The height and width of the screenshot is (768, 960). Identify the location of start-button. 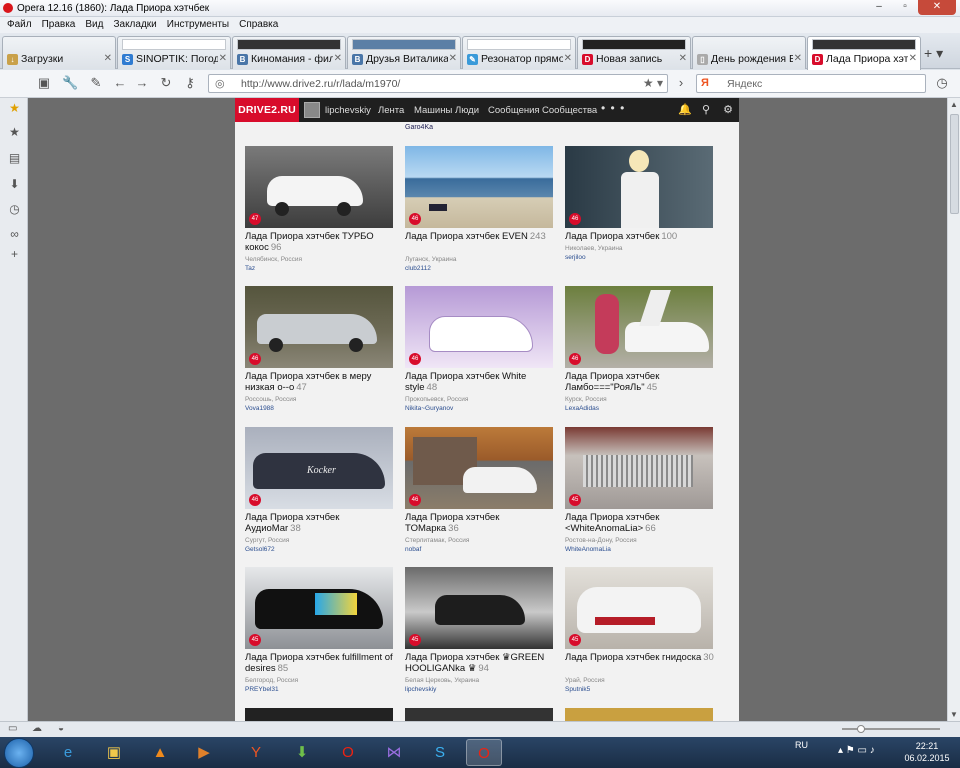
(19, 753).